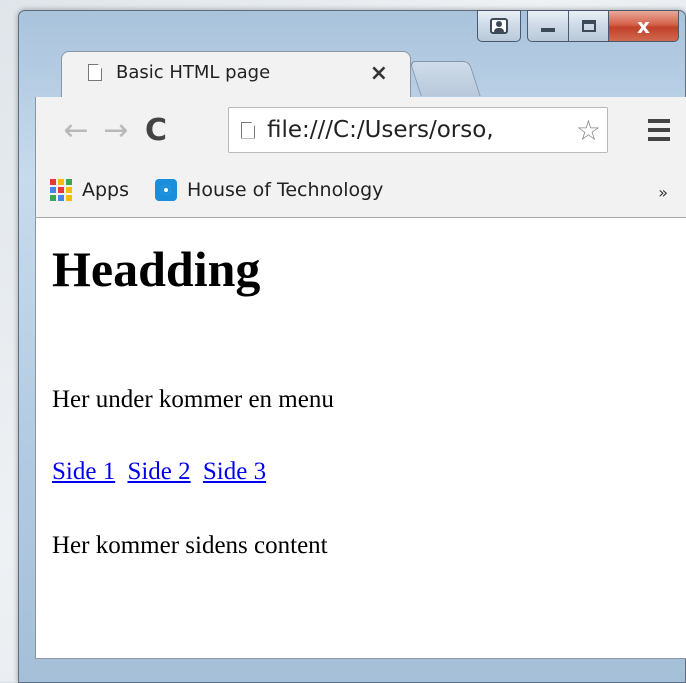 This screenshot has width=686, height=683. Describe the element at coordinates (659, 132) in the screenshot. I see `menu-icon` at that location.